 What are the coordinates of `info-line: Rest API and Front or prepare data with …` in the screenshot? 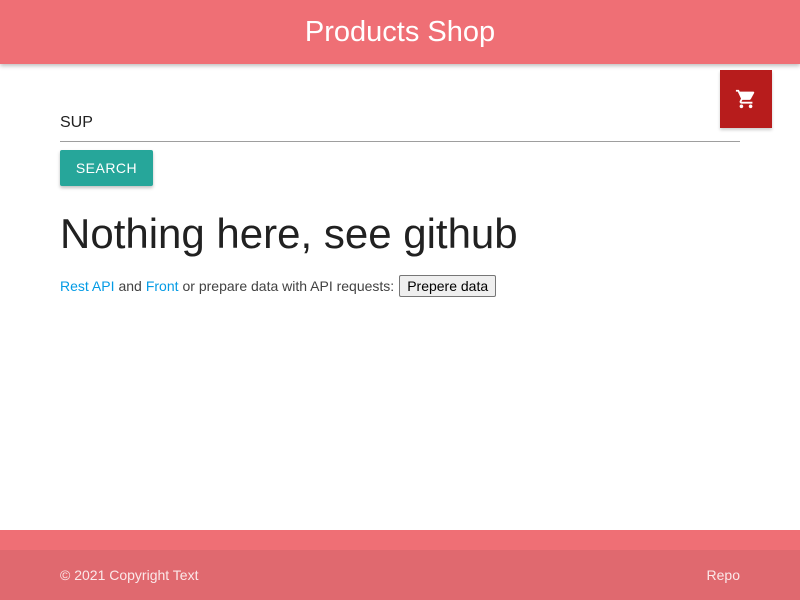 It's located at (278, 286).